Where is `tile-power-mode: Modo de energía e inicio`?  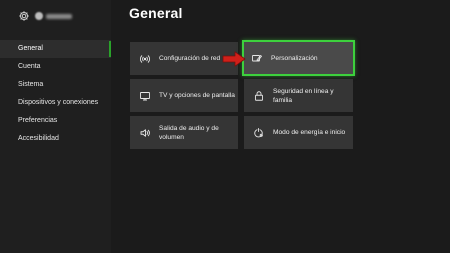
tile-power-mode: Modo de energía e inicio is located at coordinates (298, 132).